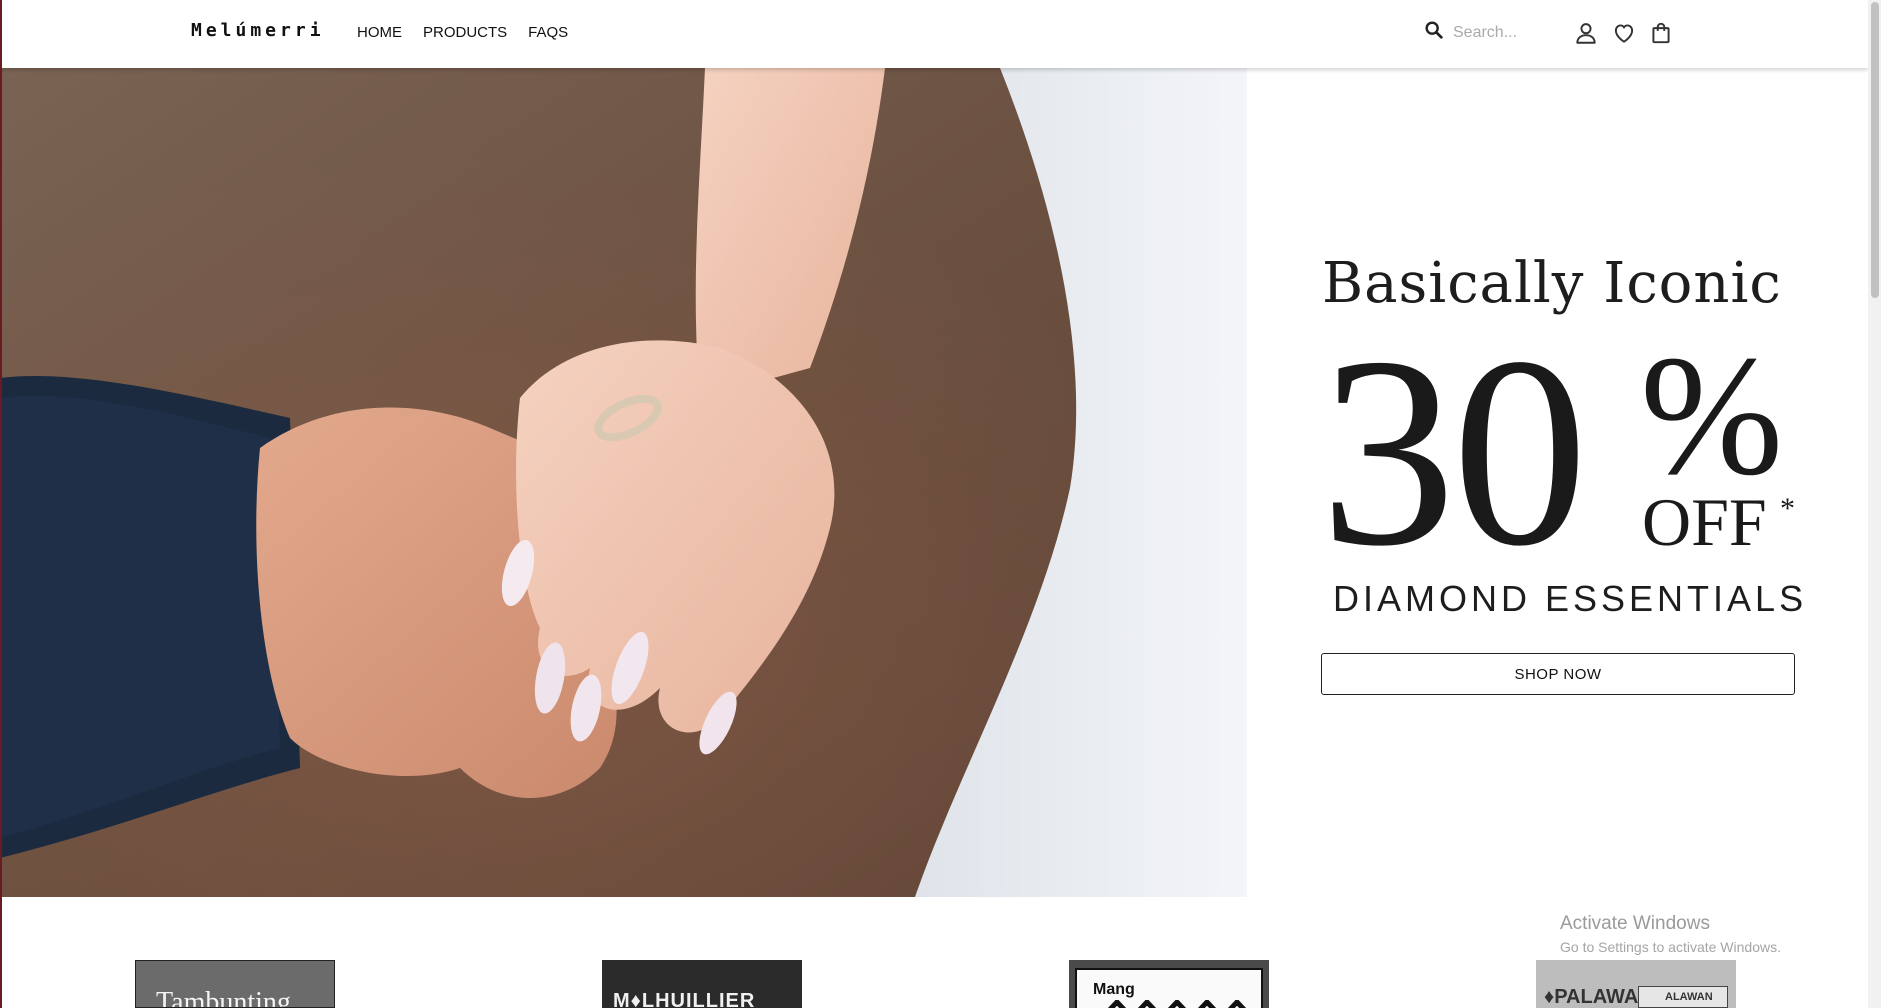 This screenshot has height=1008, width=1881. I want to click on search-icon, so click(1434, 32).